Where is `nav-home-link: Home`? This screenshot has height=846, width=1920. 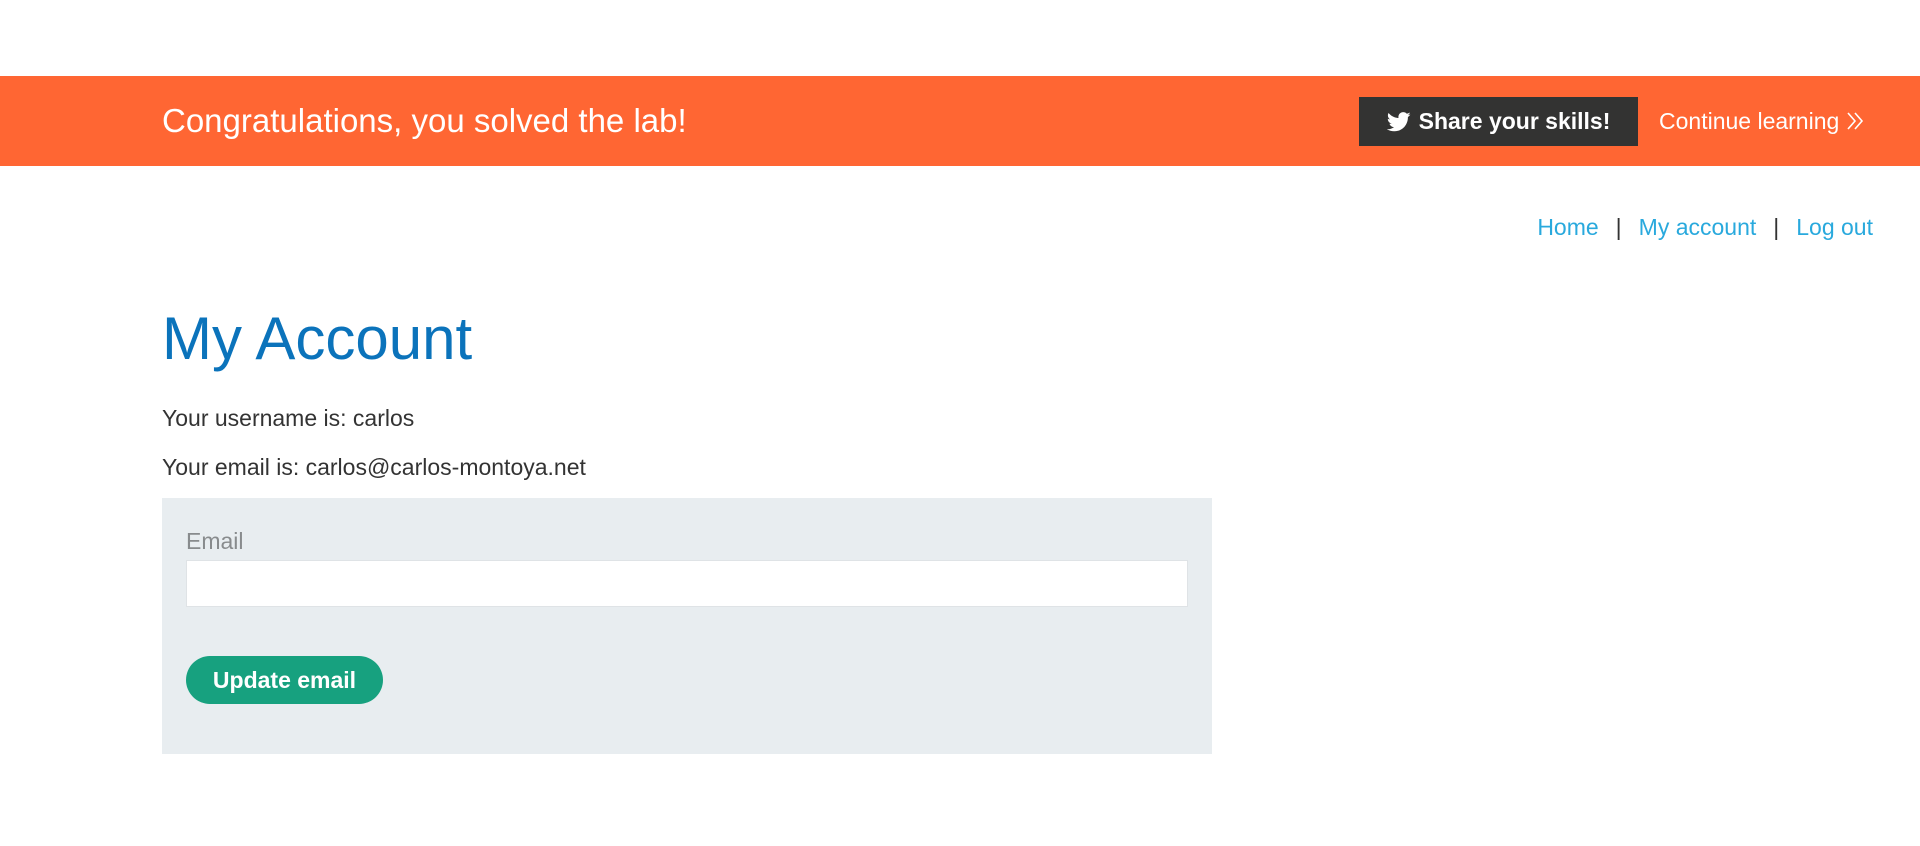 nav-home-link: Home is located at coordinates (1567, 227).